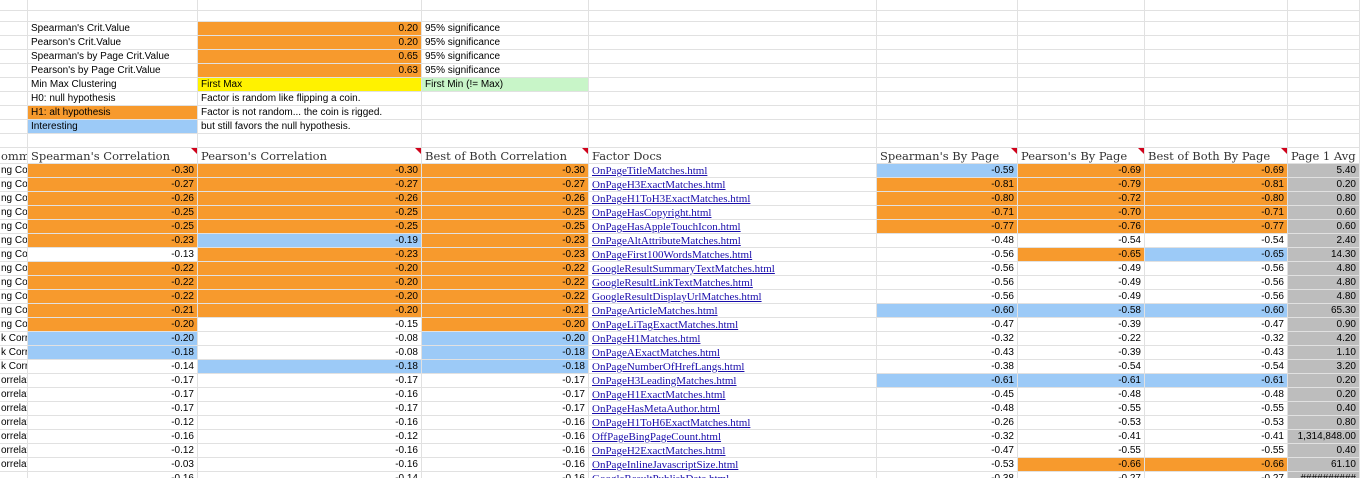 This screenshot has width=1360, height=478. I want to click on legend-label: Pearson's Crit.Value, so click(113, 43).